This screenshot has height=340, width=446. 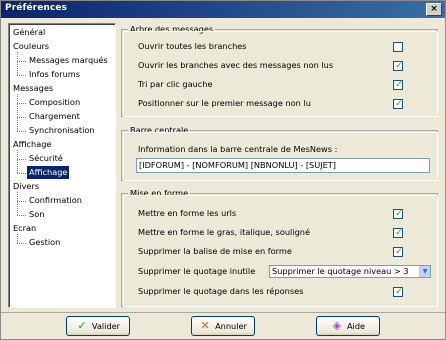 What do you see at coordinates (231, 326) in the screenshot?
I see `annuler-label: Annuler` at bounding box center [231, 326].